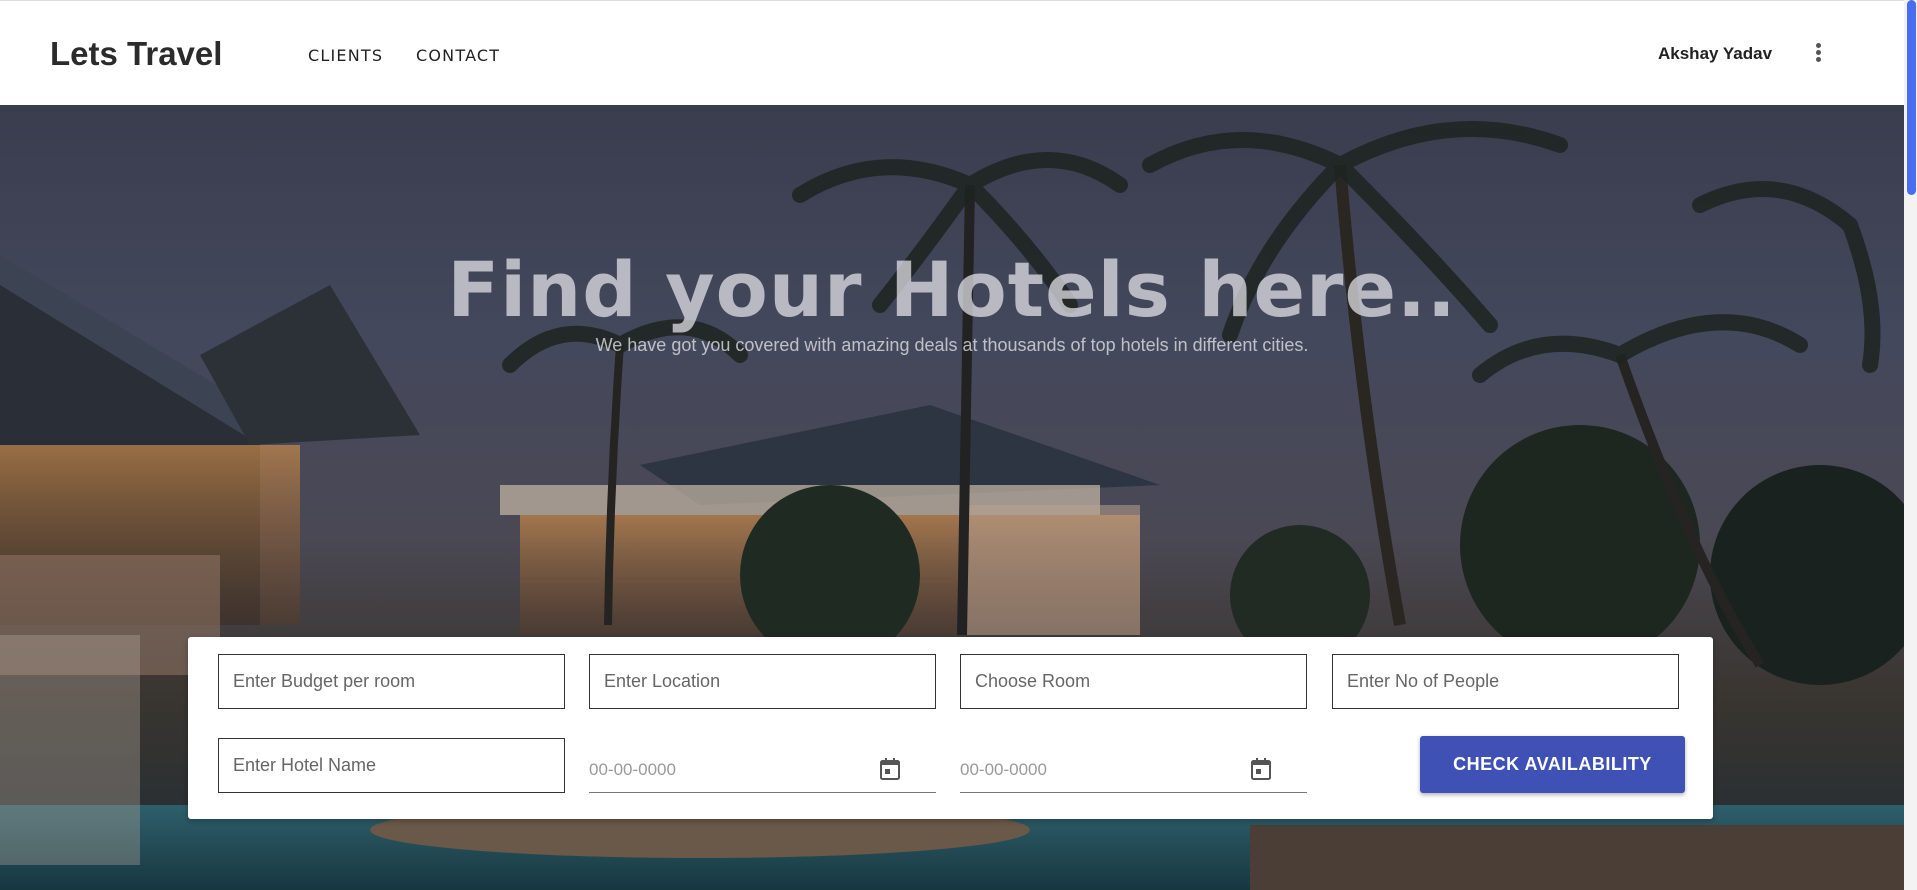 The height and width of the screenshot is (890, 1917). Describe the element at coordinates (1911, 97) in the screenshot. I see `scrollbar-thumb` at that location.